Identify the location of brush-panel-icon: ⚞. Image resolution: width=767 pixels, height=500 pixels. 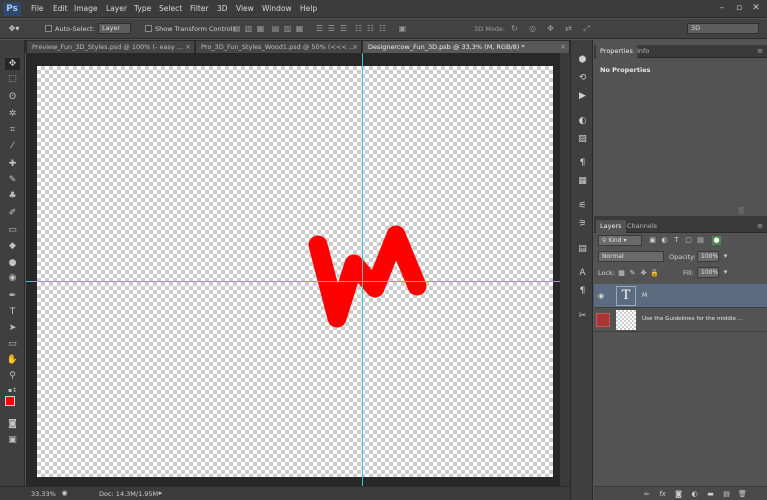
(582, 224).